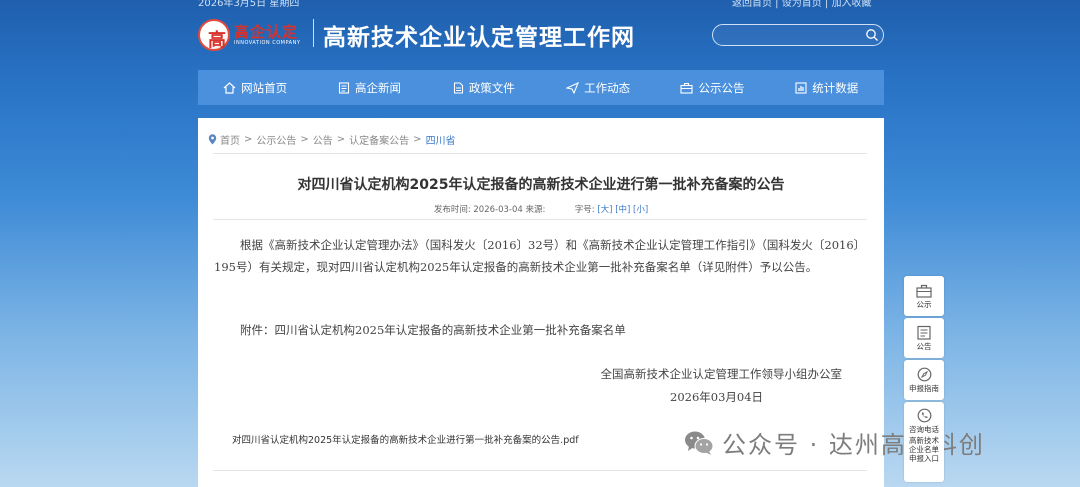  I want to click on breadcrumb-notice: 公示公告, so click(276, 139).